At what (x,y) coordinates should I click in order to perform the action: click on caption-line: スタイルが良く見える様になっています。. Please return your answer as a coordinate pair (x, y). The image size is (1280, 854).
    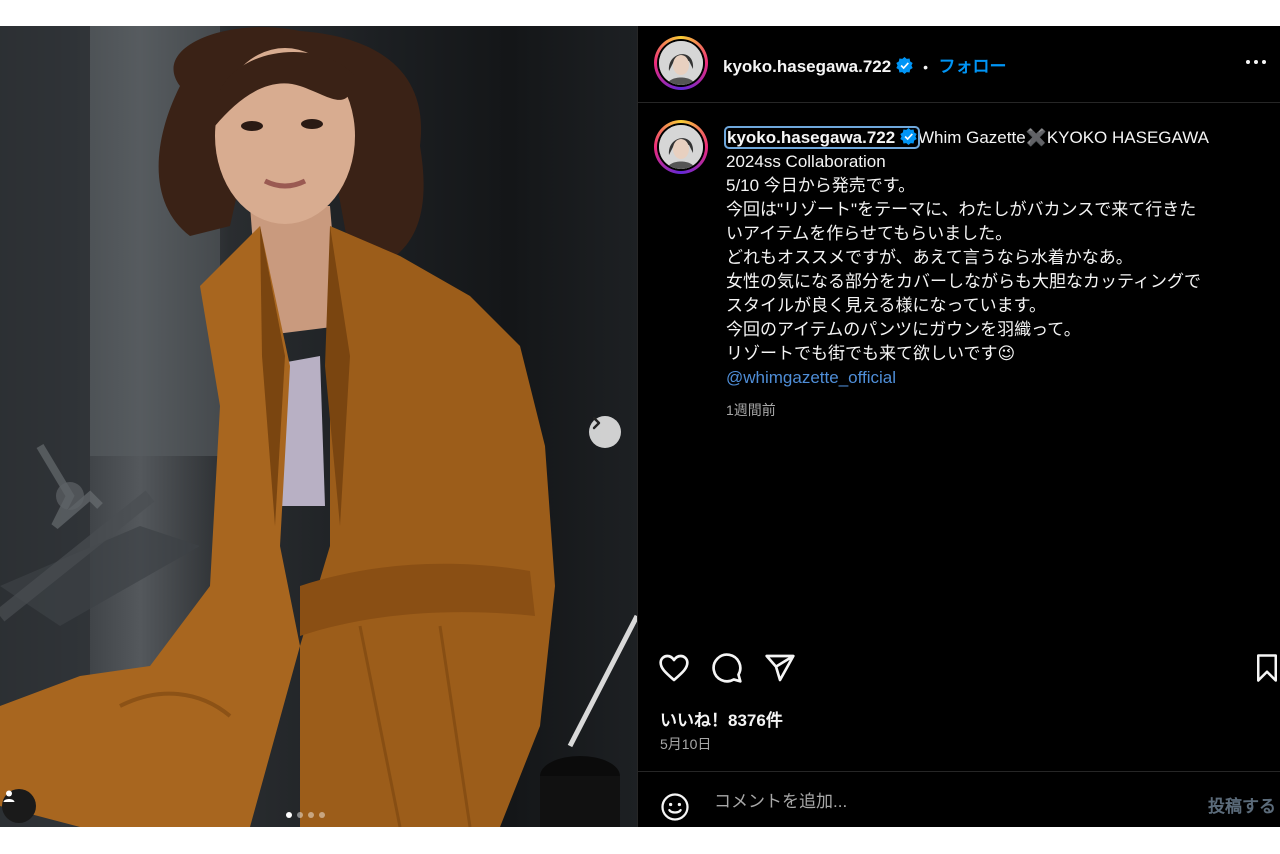
    Looking at the image, I should click on (886, 305).